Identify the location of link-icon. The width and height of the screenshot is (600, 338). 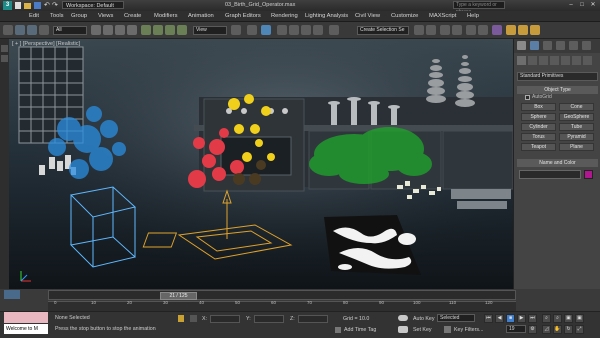
(20, 30).